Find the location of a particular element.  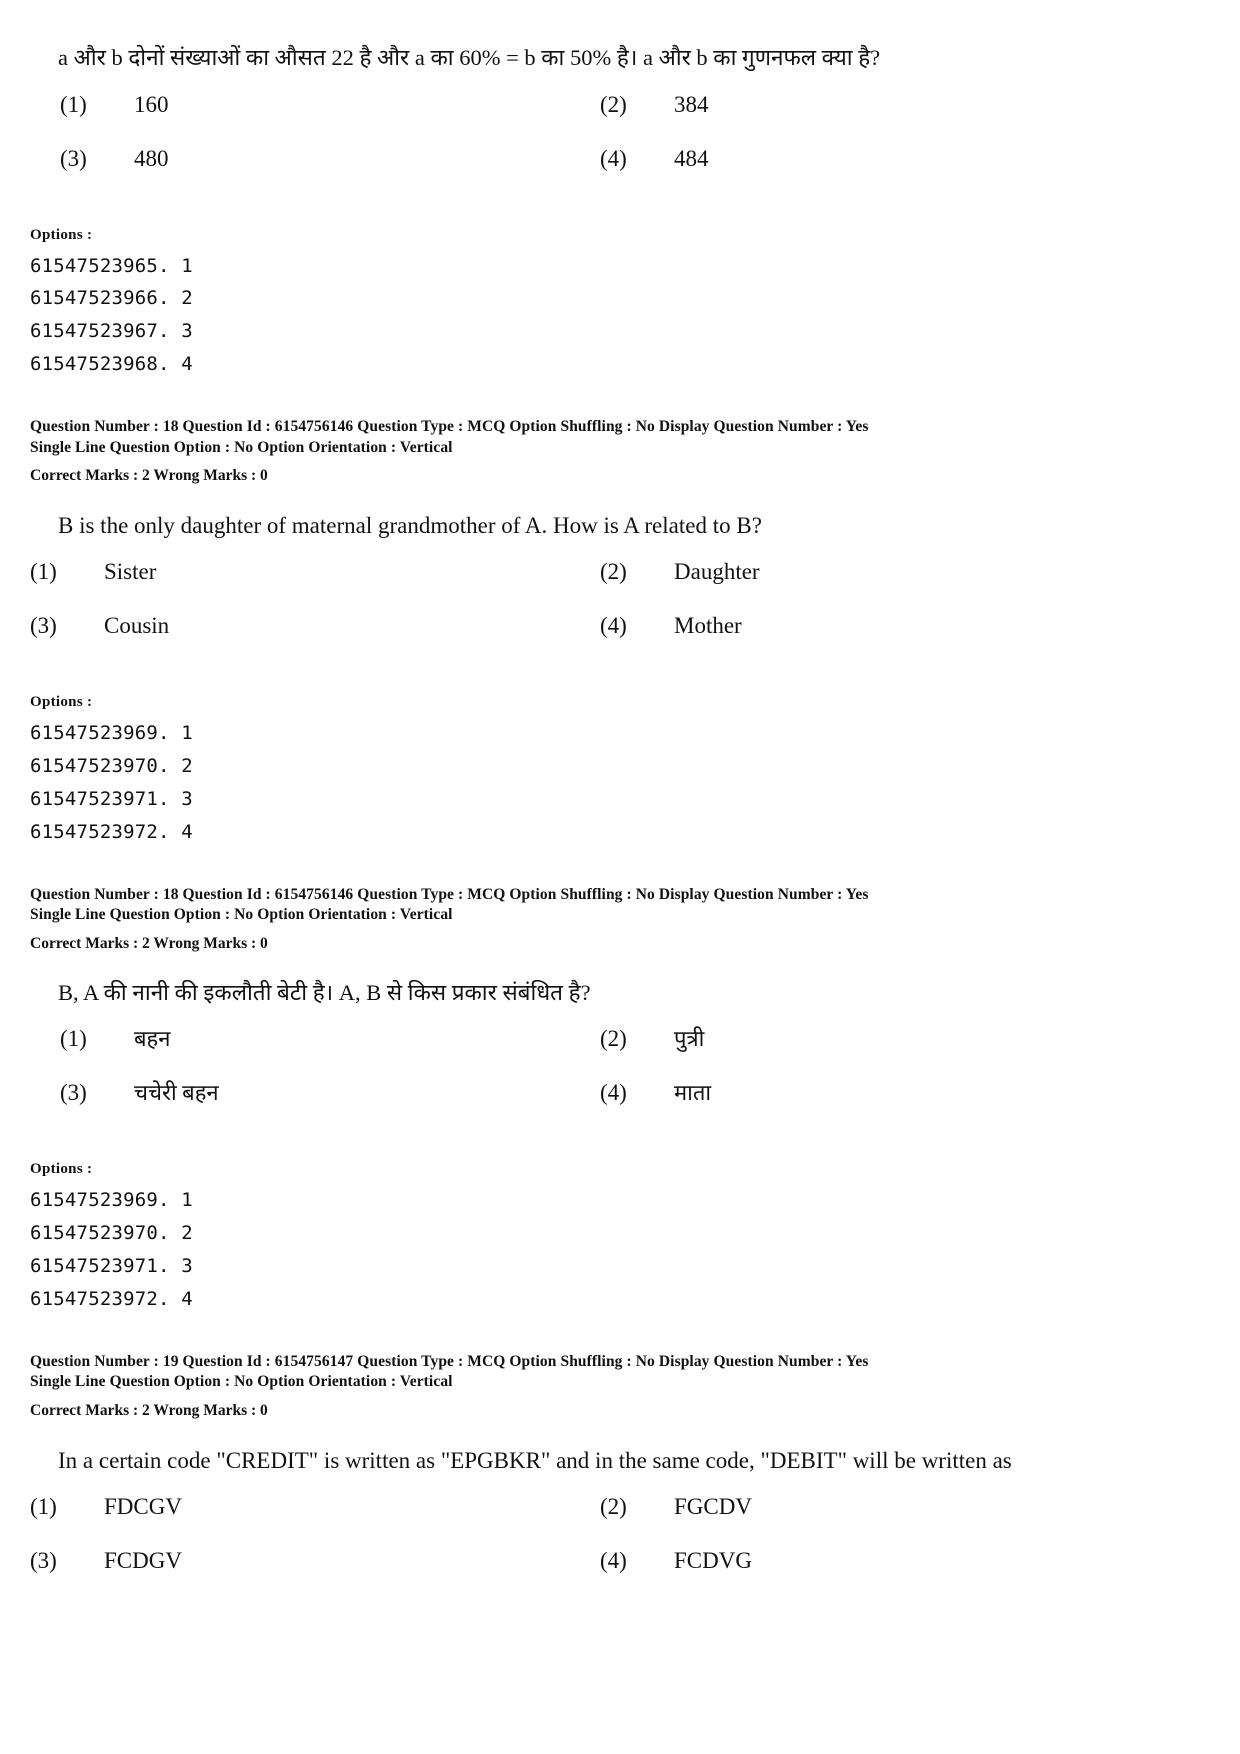

question-19-english-choices: (1) FDCGV (2) FGCDV (3) FCDGV (4) FCDVG is located at coordinates (600, 1549).